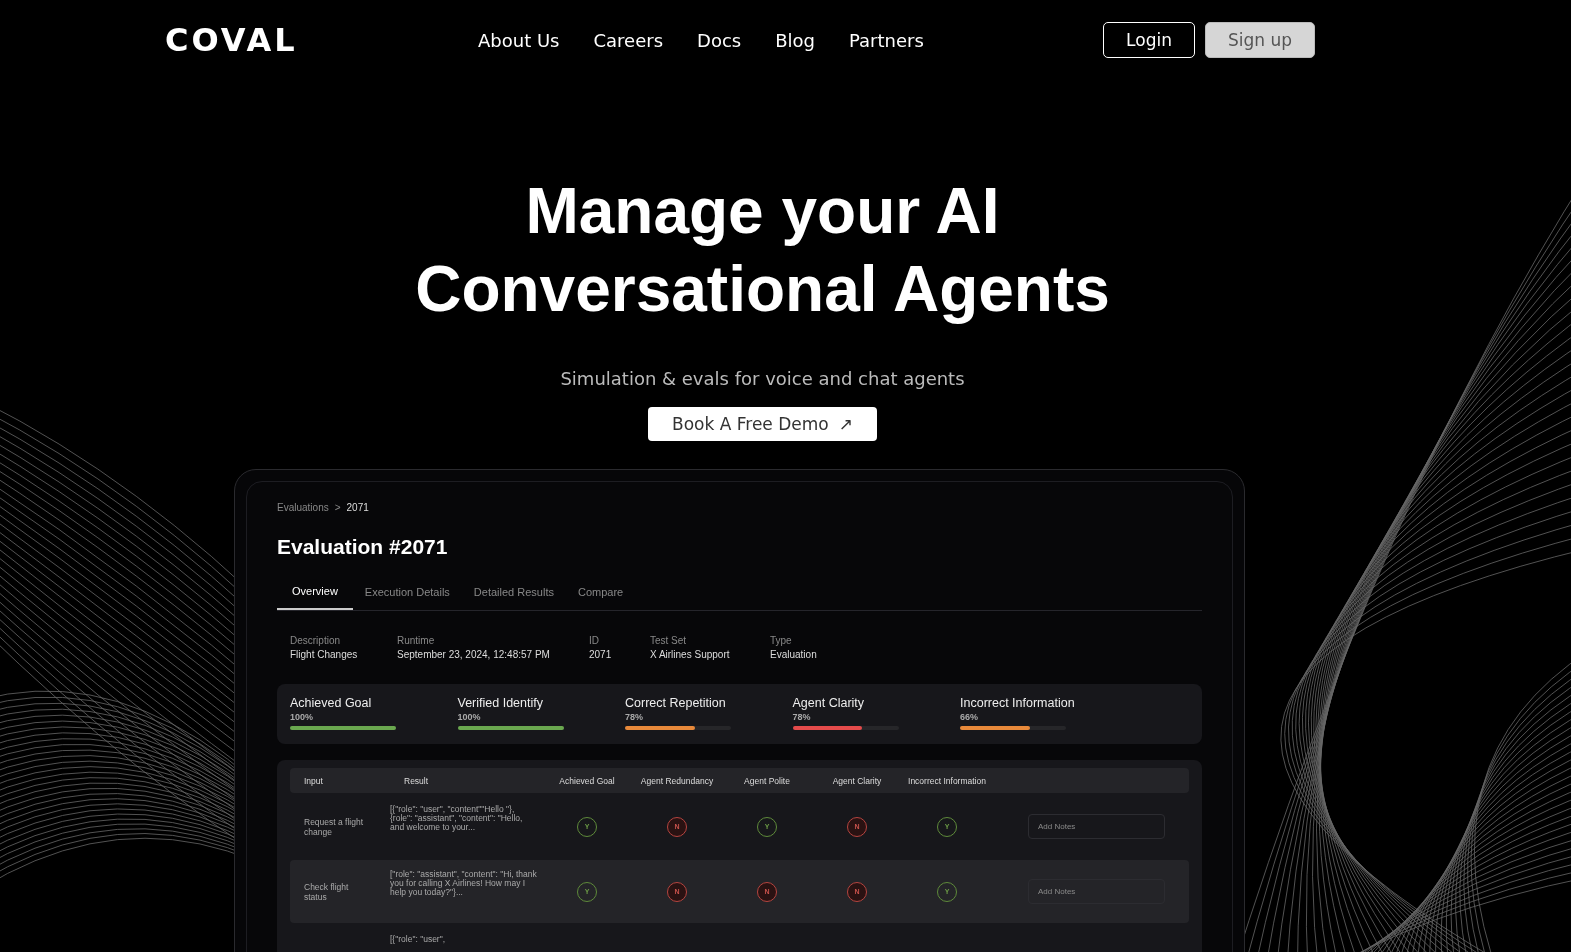 The image size is (1571, 952). What do you see at coordinates (690, 654) in the screenshot?
I see `info-value: X Airlines Support` at bounding box center [690, 654].